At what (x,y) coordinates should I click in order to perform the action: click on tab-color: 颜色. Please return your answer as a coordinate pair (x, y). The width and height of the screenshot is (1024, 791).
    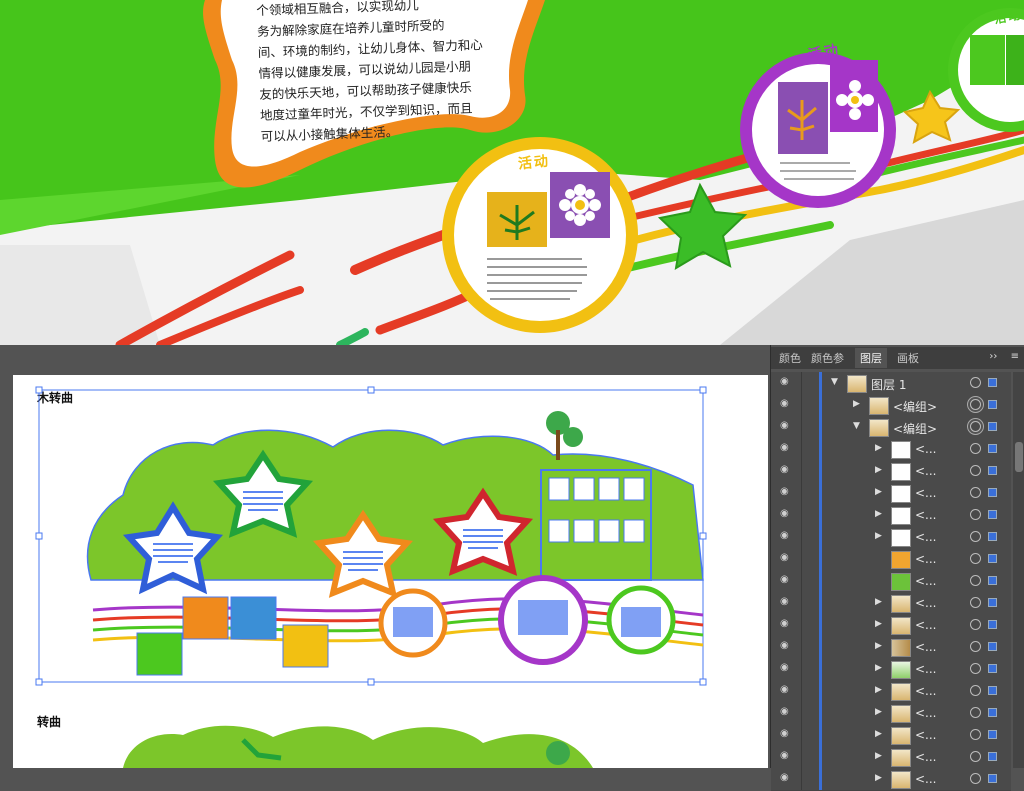
    Looking at the image, I should click on (790, 358).